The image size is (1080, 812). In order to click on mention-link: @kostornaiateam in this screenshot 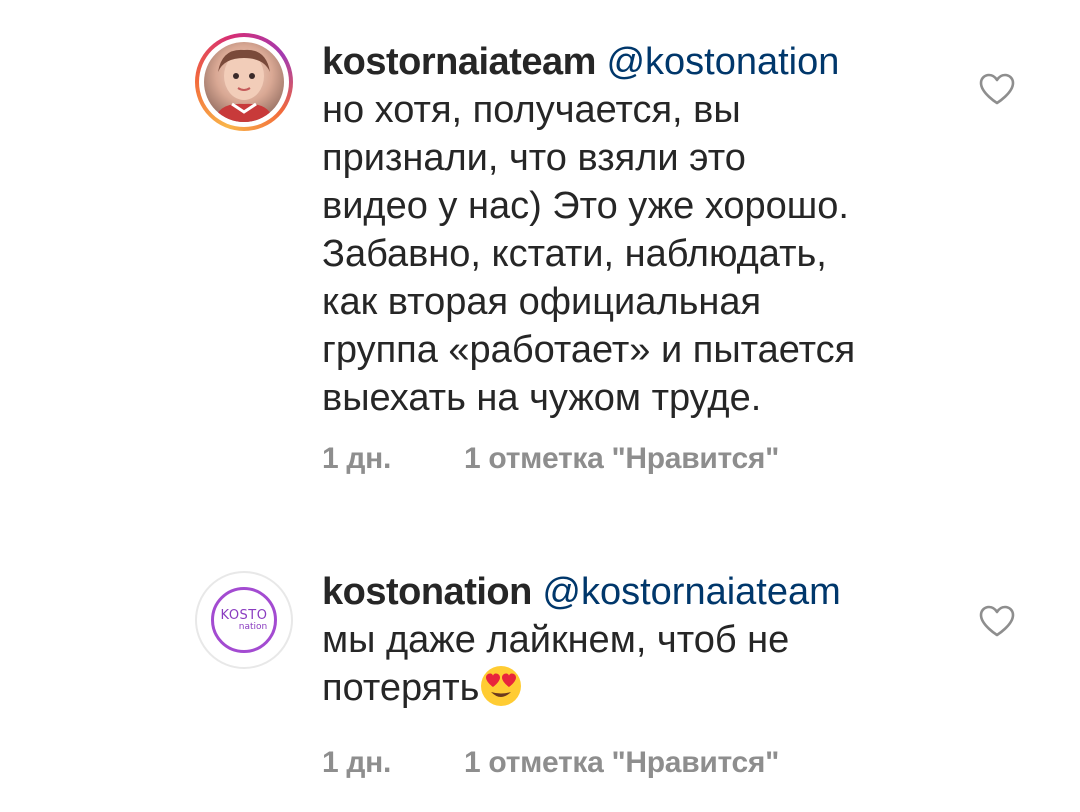, I will do `click(691, 592)`.